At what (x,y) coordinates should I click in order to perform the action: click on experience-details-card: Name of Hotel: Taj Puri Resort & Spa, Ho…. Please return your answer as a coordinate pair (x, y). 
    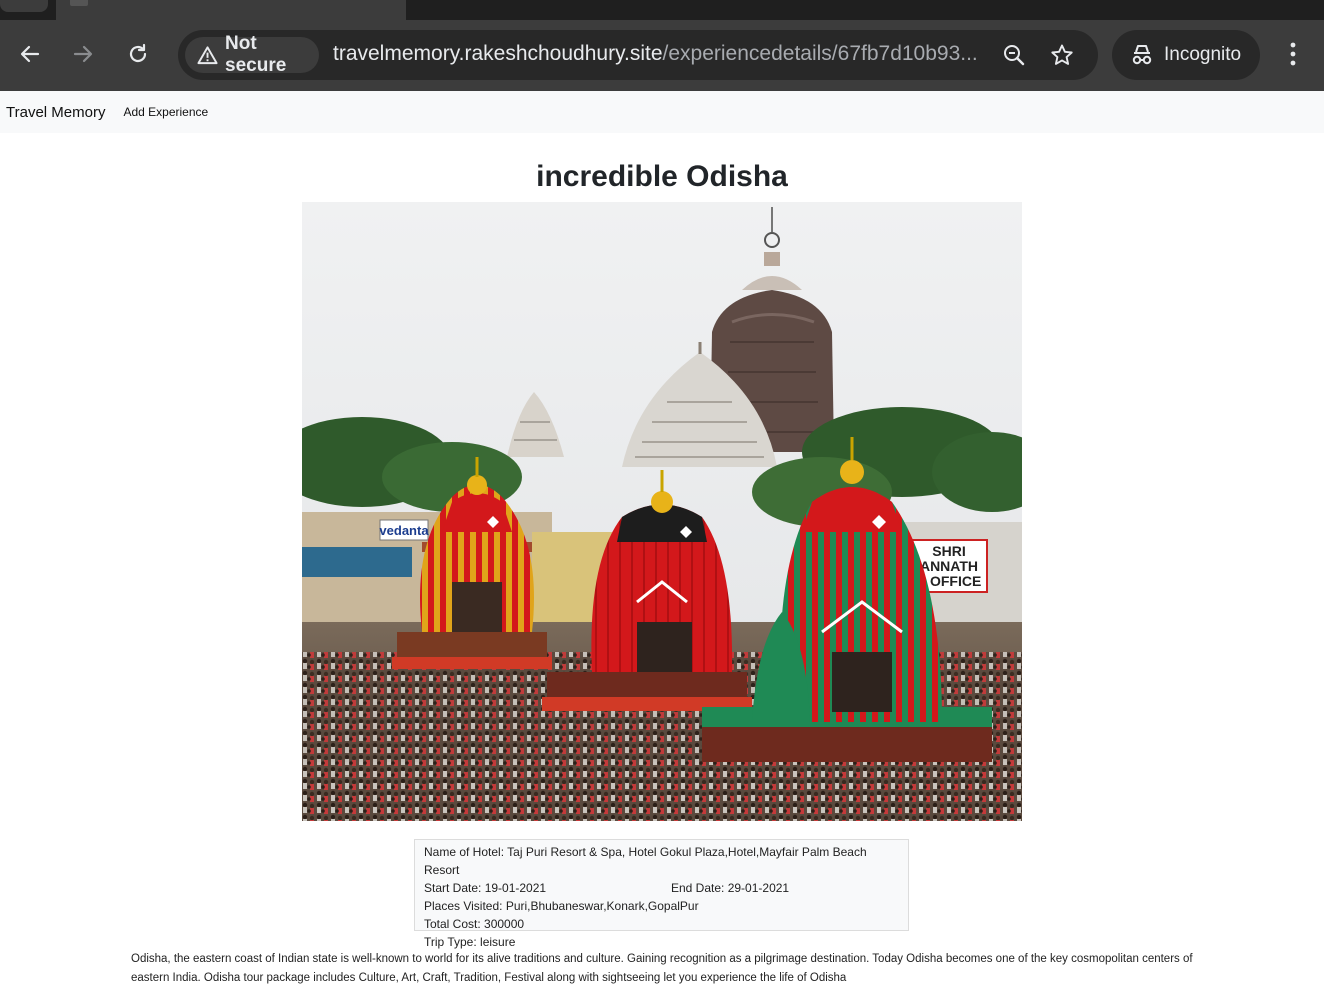
    Looking at the image, I should click on (661, 894).